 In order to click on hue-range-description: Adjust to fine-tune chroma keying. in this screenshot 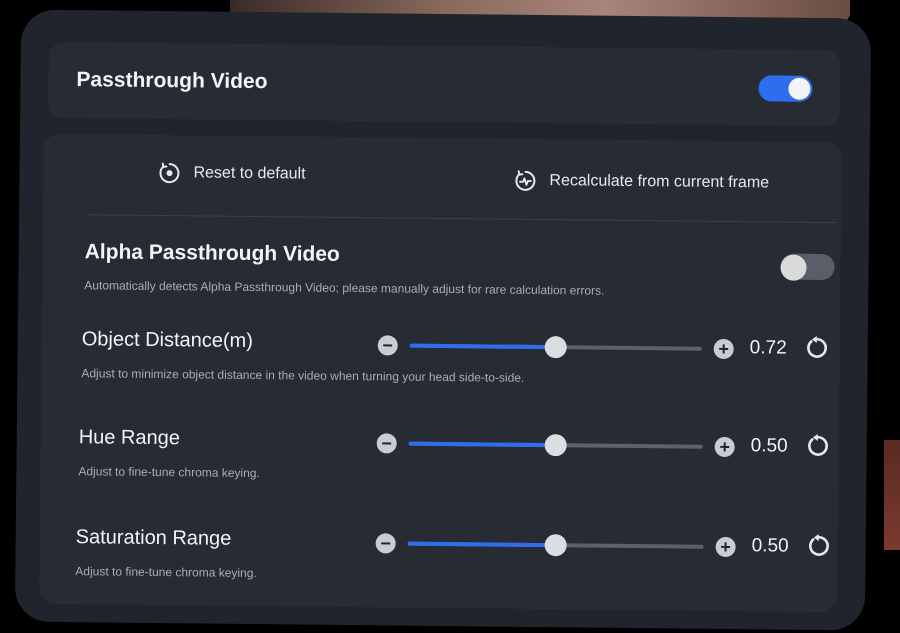, I will do `click(169, 472)`.